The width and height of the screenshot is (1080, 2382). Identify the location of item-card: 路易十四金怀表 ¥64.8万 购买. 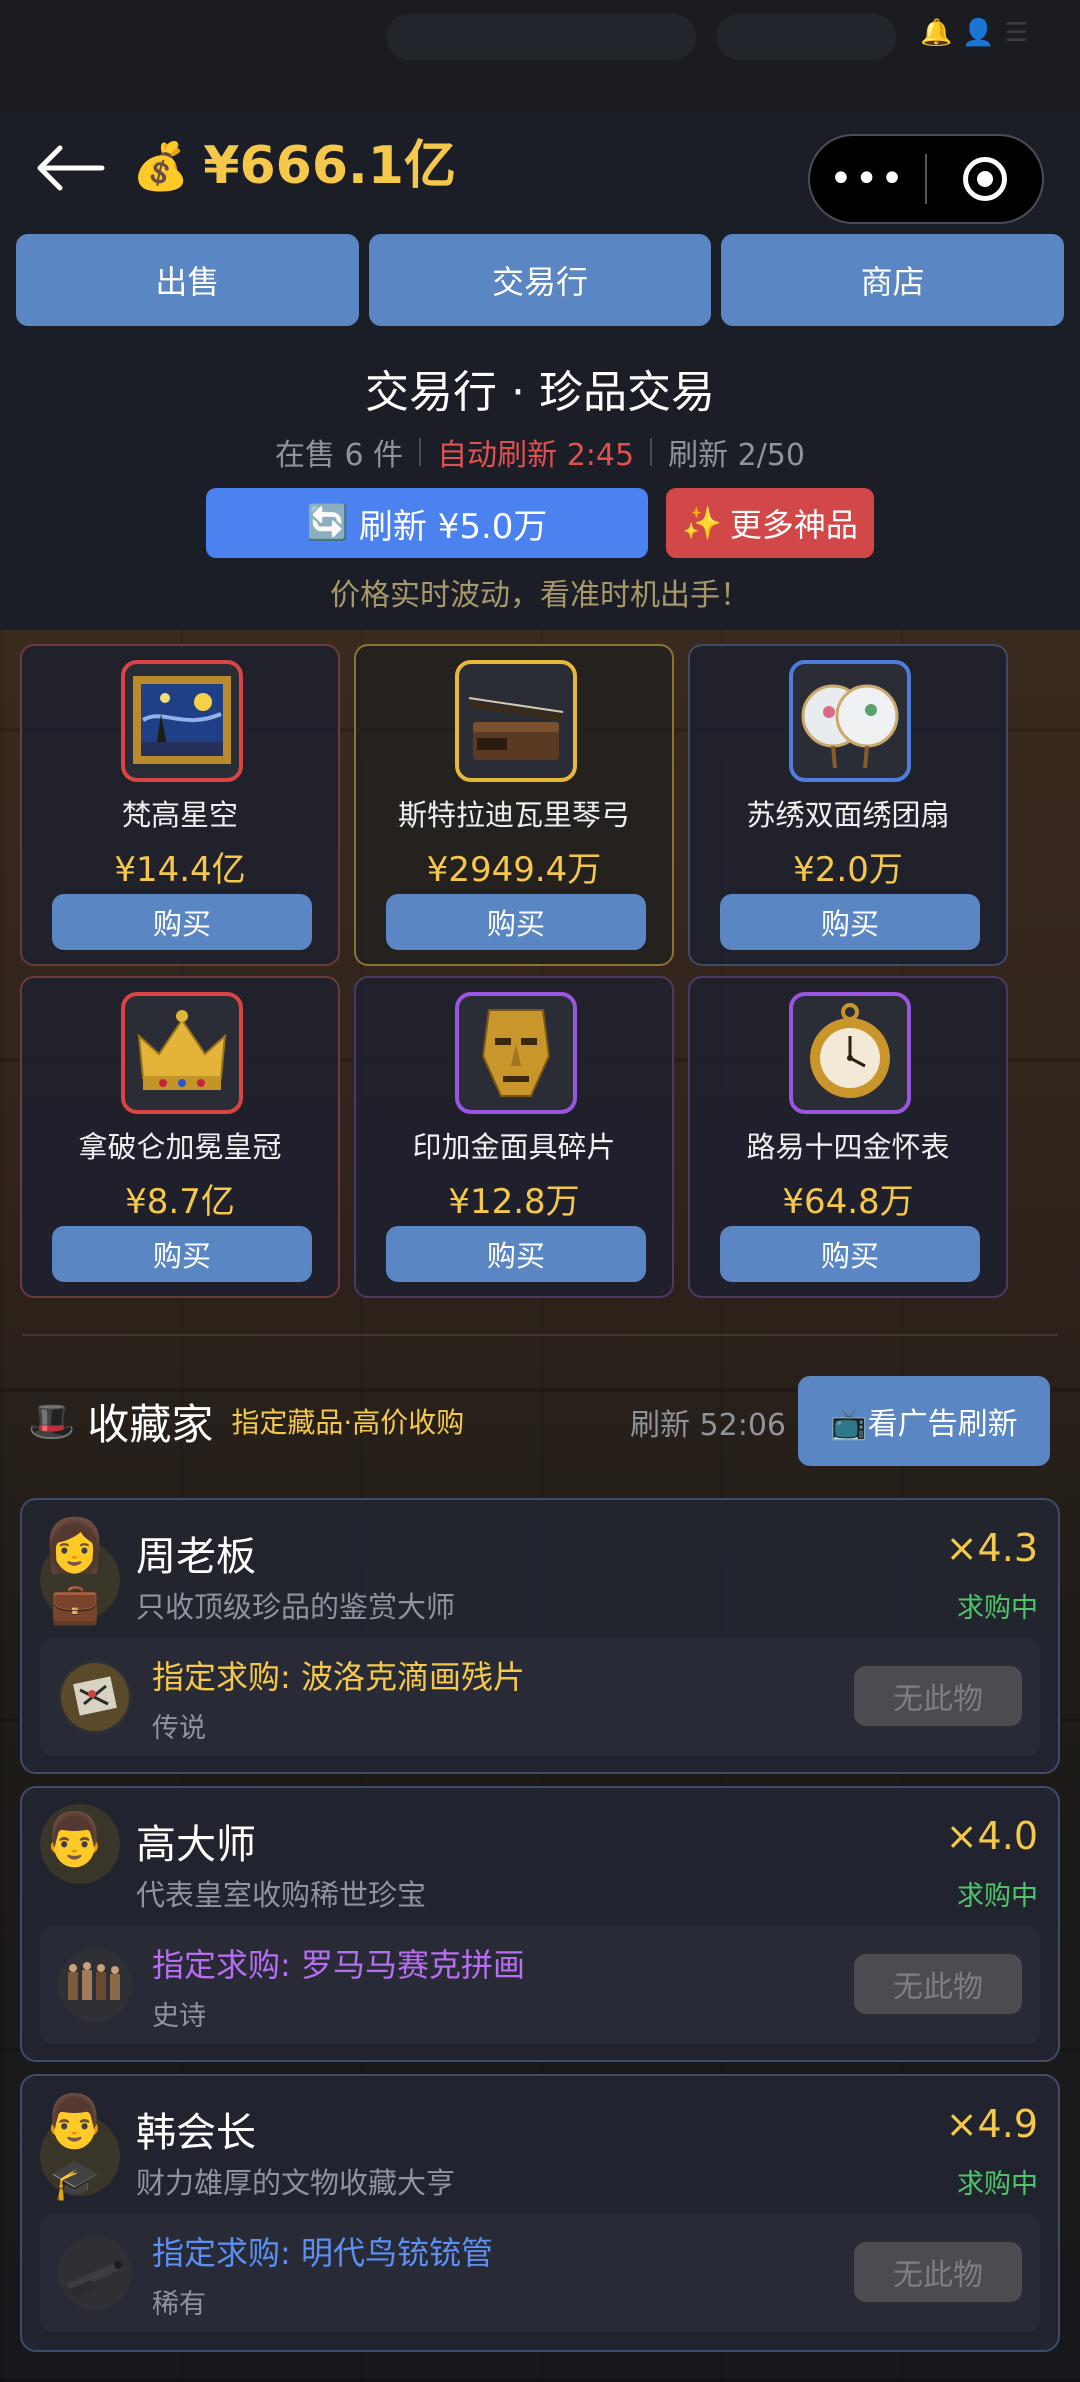
(848, 1137).